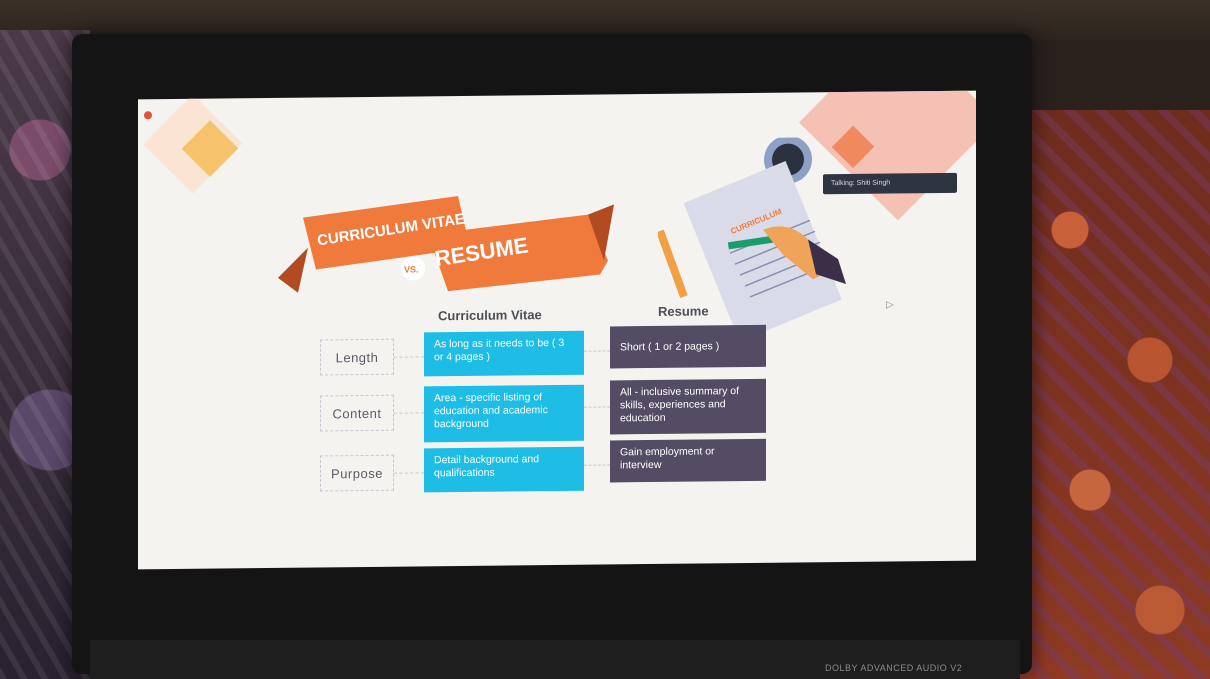 This screenshot has height=679, width=1210. Describe the element at coordinates (890, 183) in the screenshot. I see `talking-indicator: Talking: Shiti Singh` at that location.